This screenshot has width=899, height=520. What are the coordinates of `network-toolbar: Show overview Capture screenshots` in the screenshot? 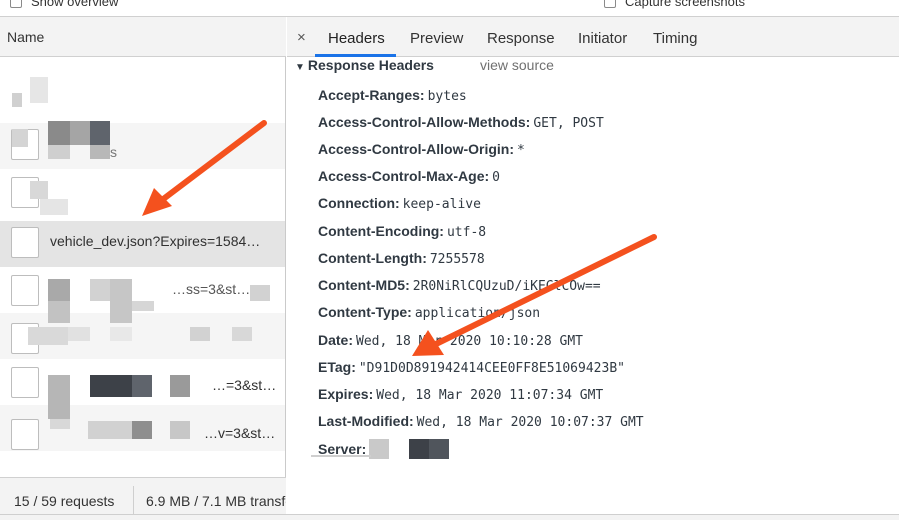 It's located at (449, 8).